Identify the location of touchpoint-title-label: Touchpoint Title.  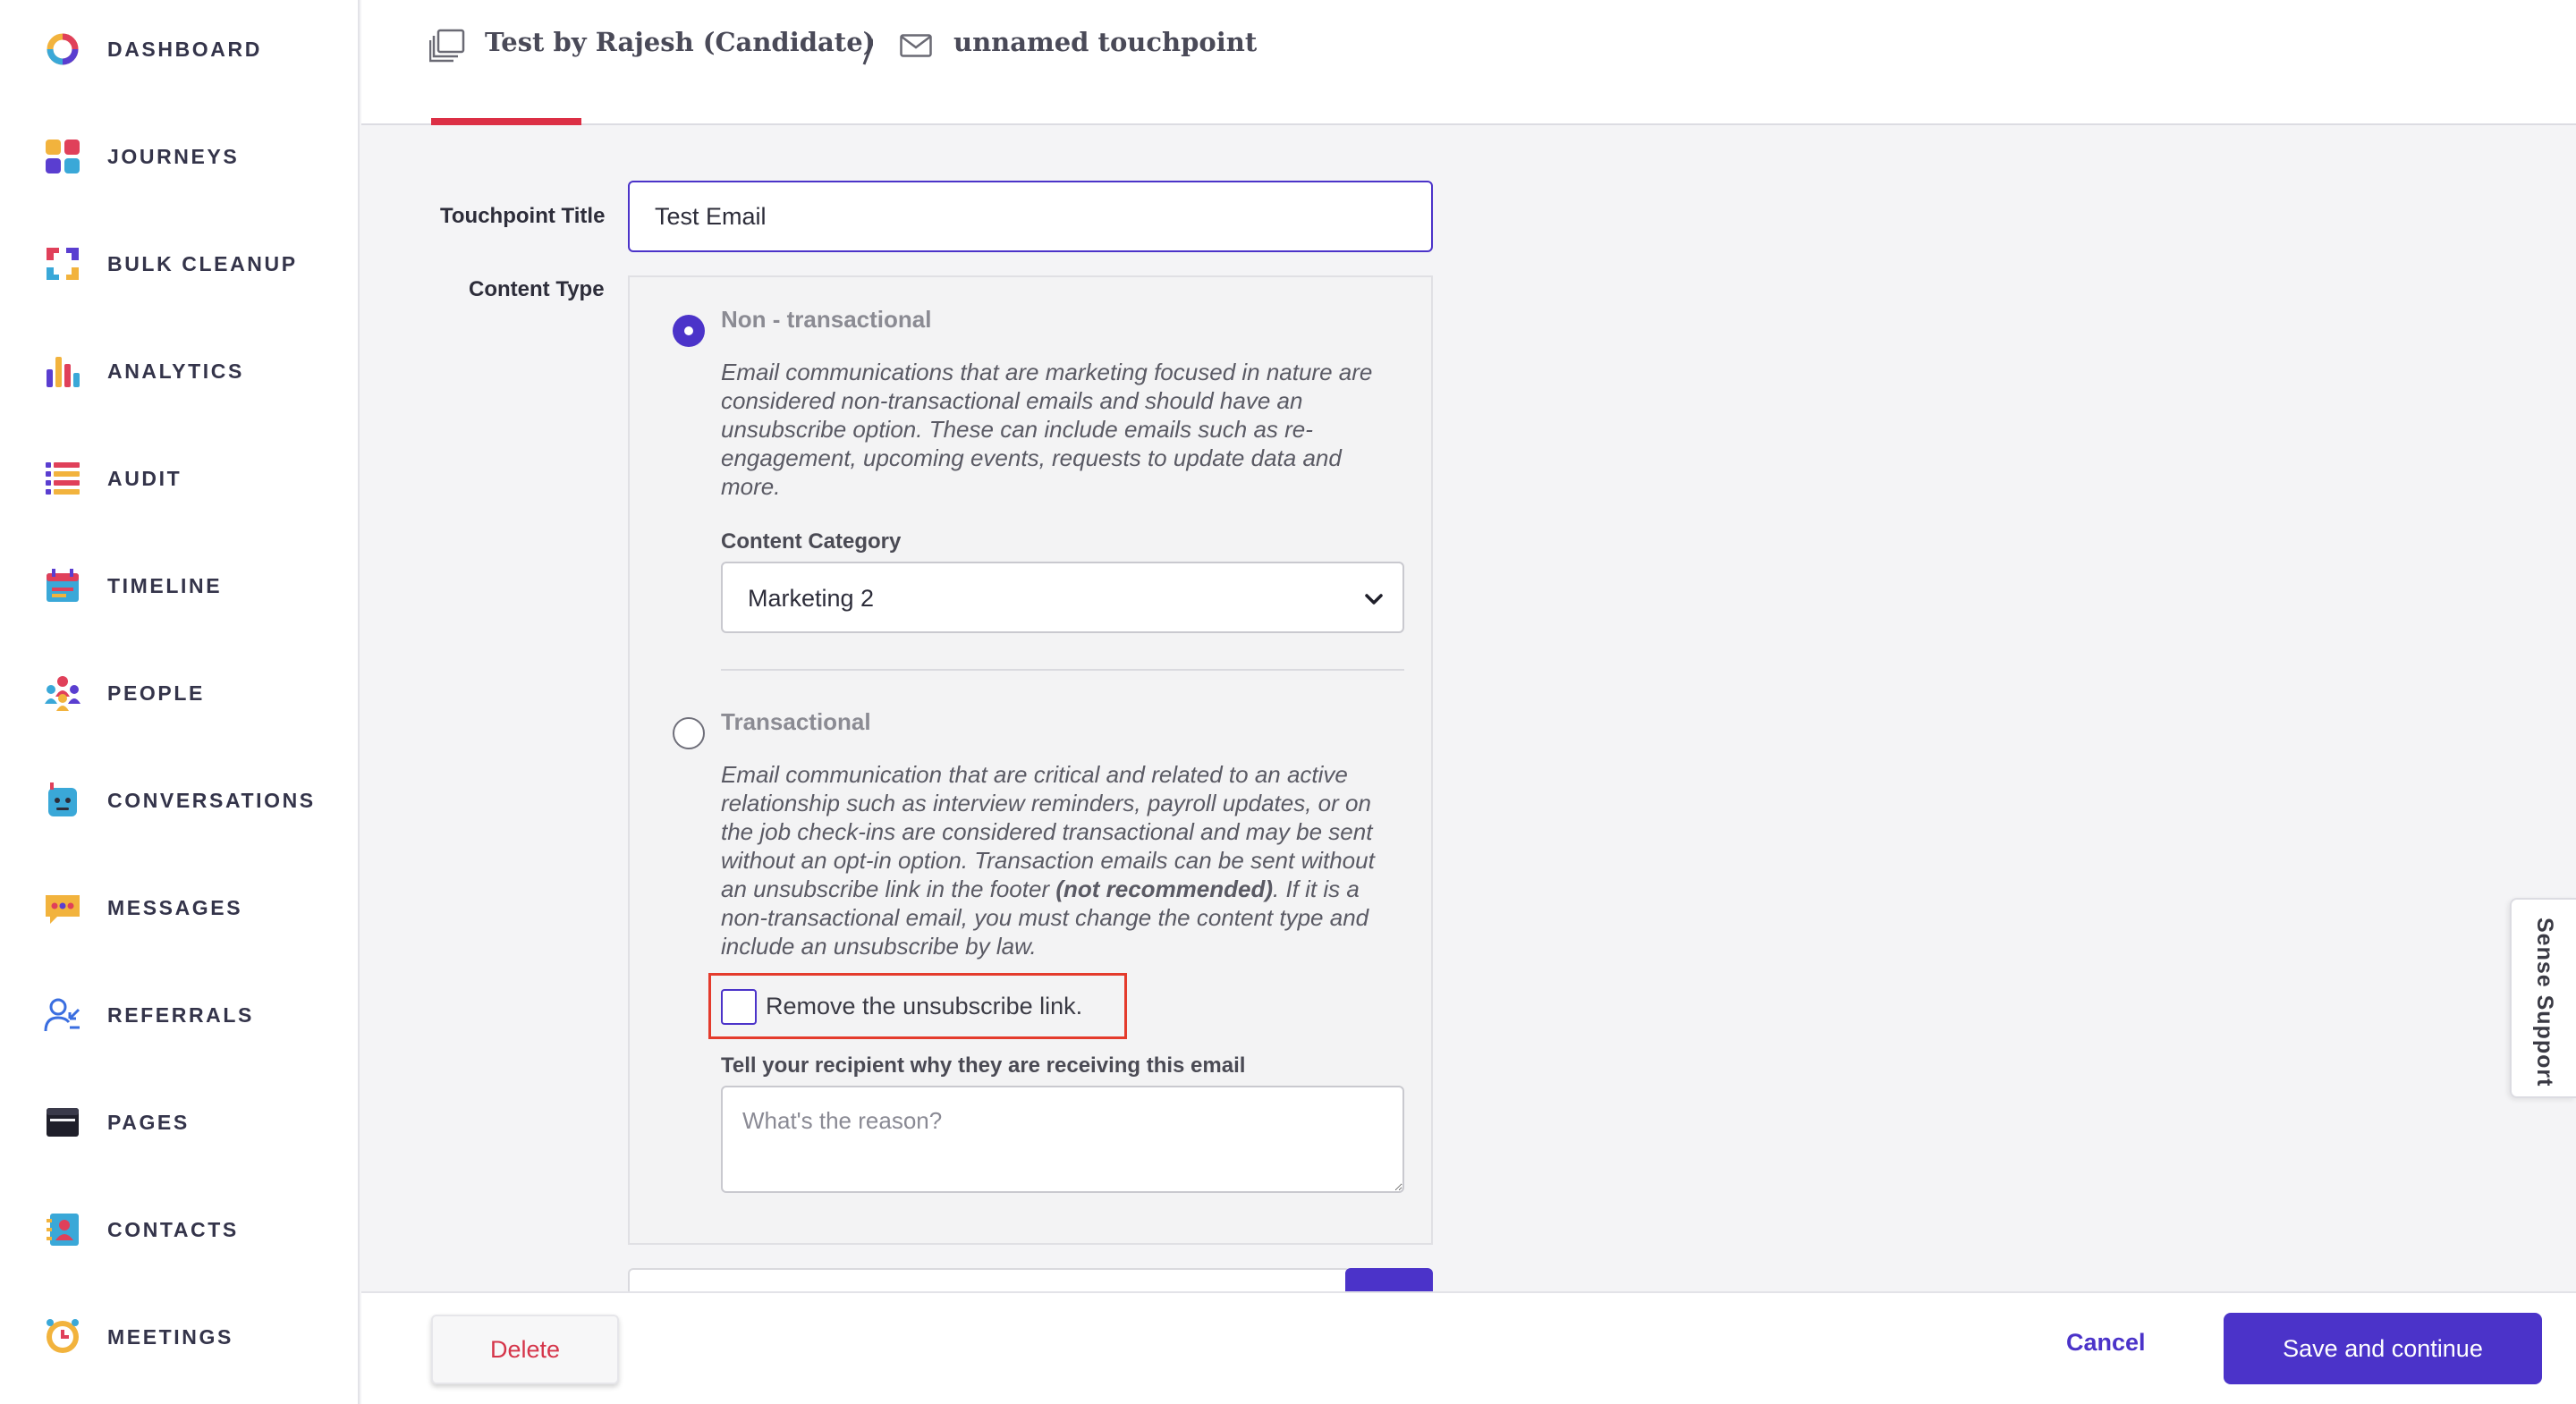
(523, 216).